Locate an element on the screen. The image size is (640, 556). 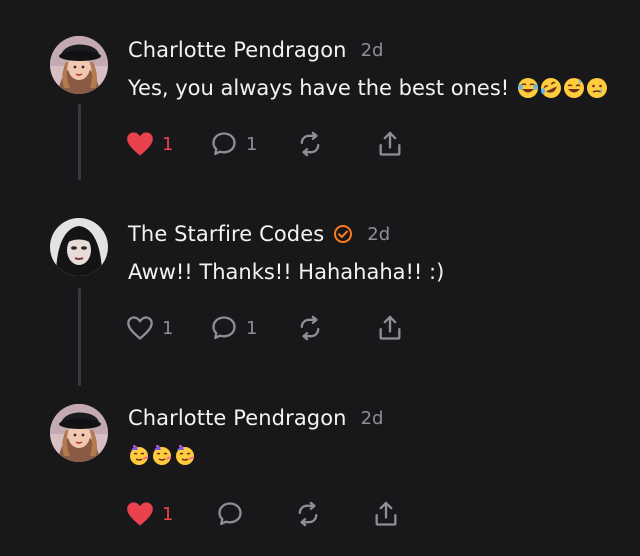
post-header: The Starfire Codes 2d is located at coordinates (259, 234).